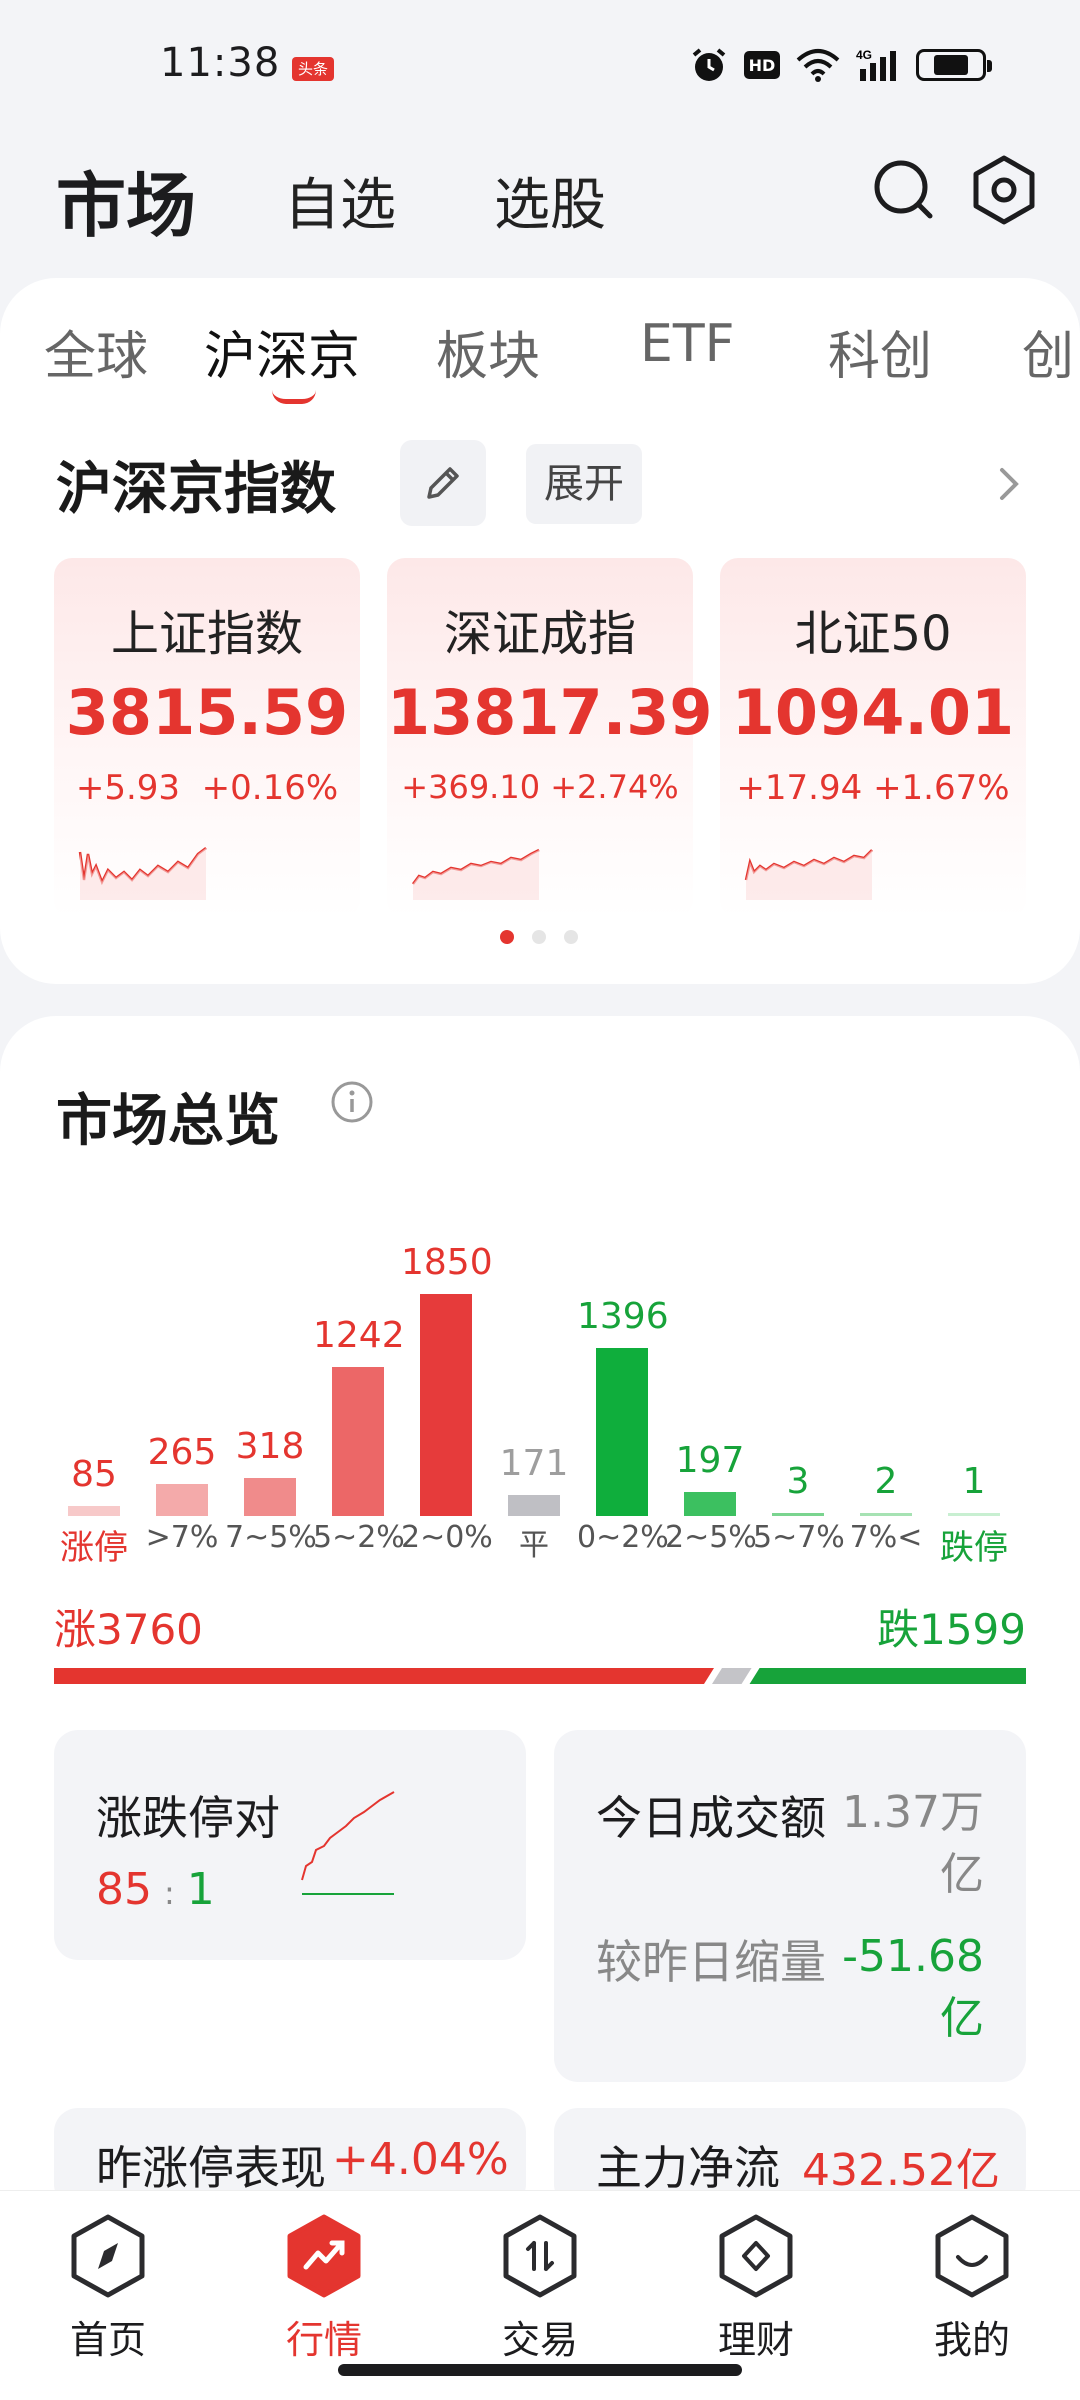 This screenshot has height=2400, width=1080. What do you see at coordinates (128, 1629) in the screenshot?
I see `rise-count-label: 涨3760` at bounding box center [128, 1629].